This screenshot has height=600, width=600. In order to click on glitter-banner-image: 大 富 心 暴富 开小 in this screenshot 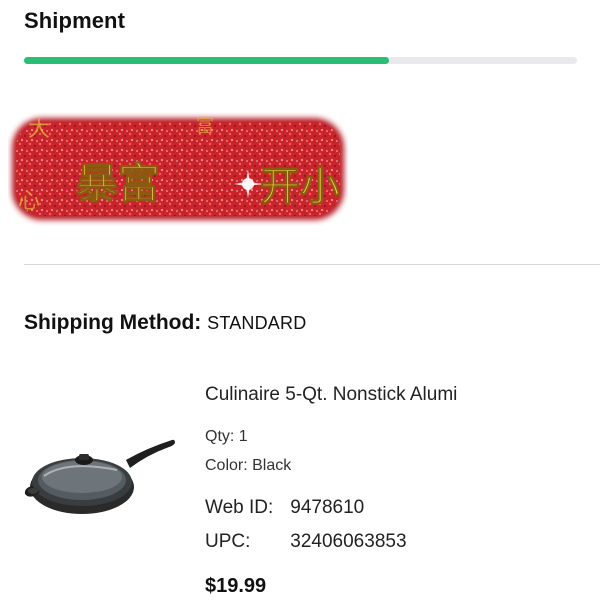, I will do `click(178, 168)`.